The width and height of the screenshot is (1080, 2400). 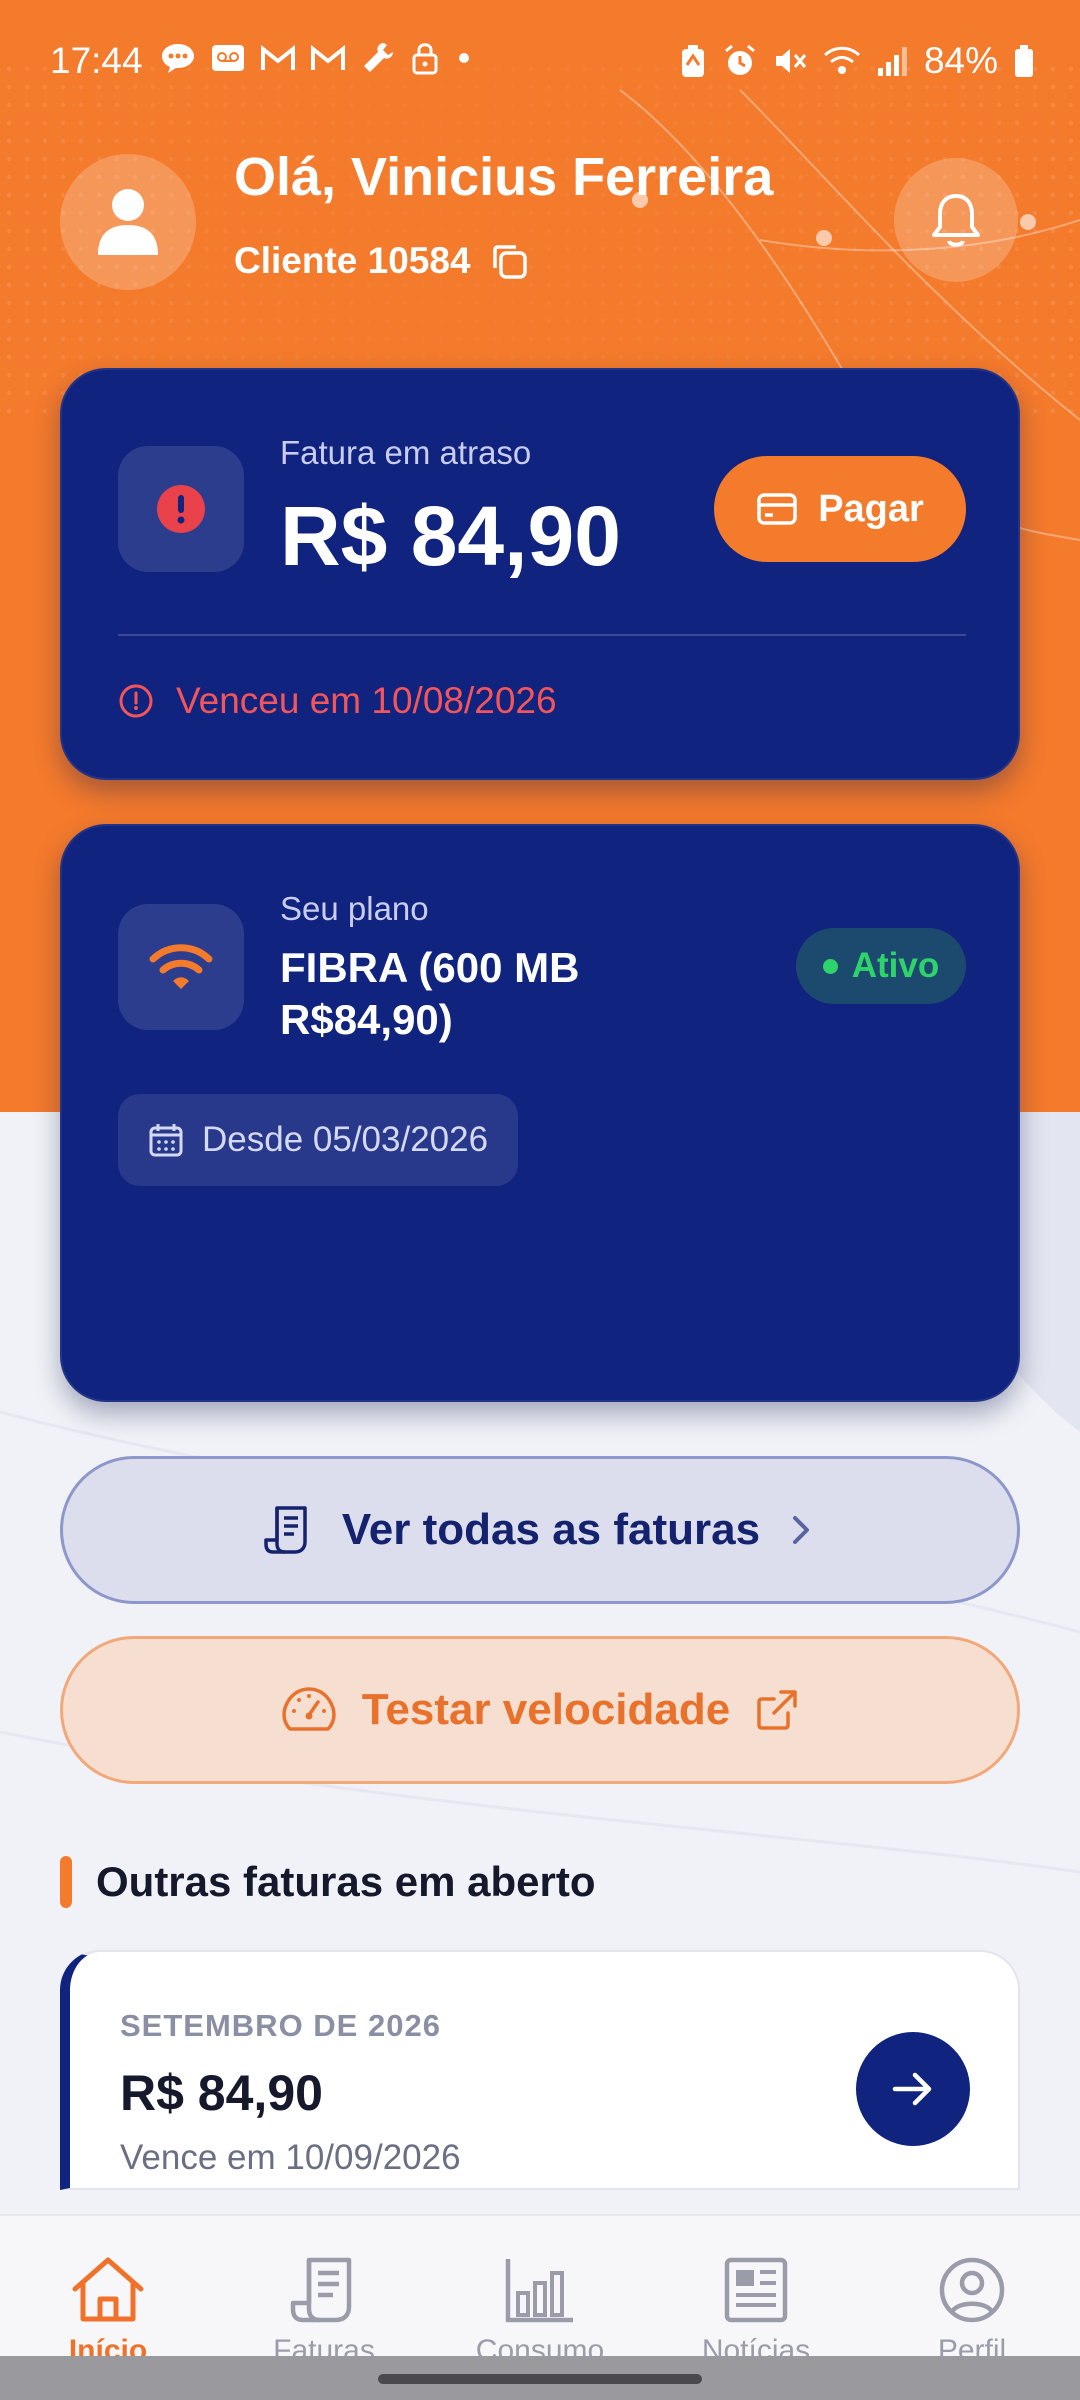 What do you see at coordinates (960, 60) in the screenshot?
I see `battery-percentage: 84%` at bounding box center [960, 60].